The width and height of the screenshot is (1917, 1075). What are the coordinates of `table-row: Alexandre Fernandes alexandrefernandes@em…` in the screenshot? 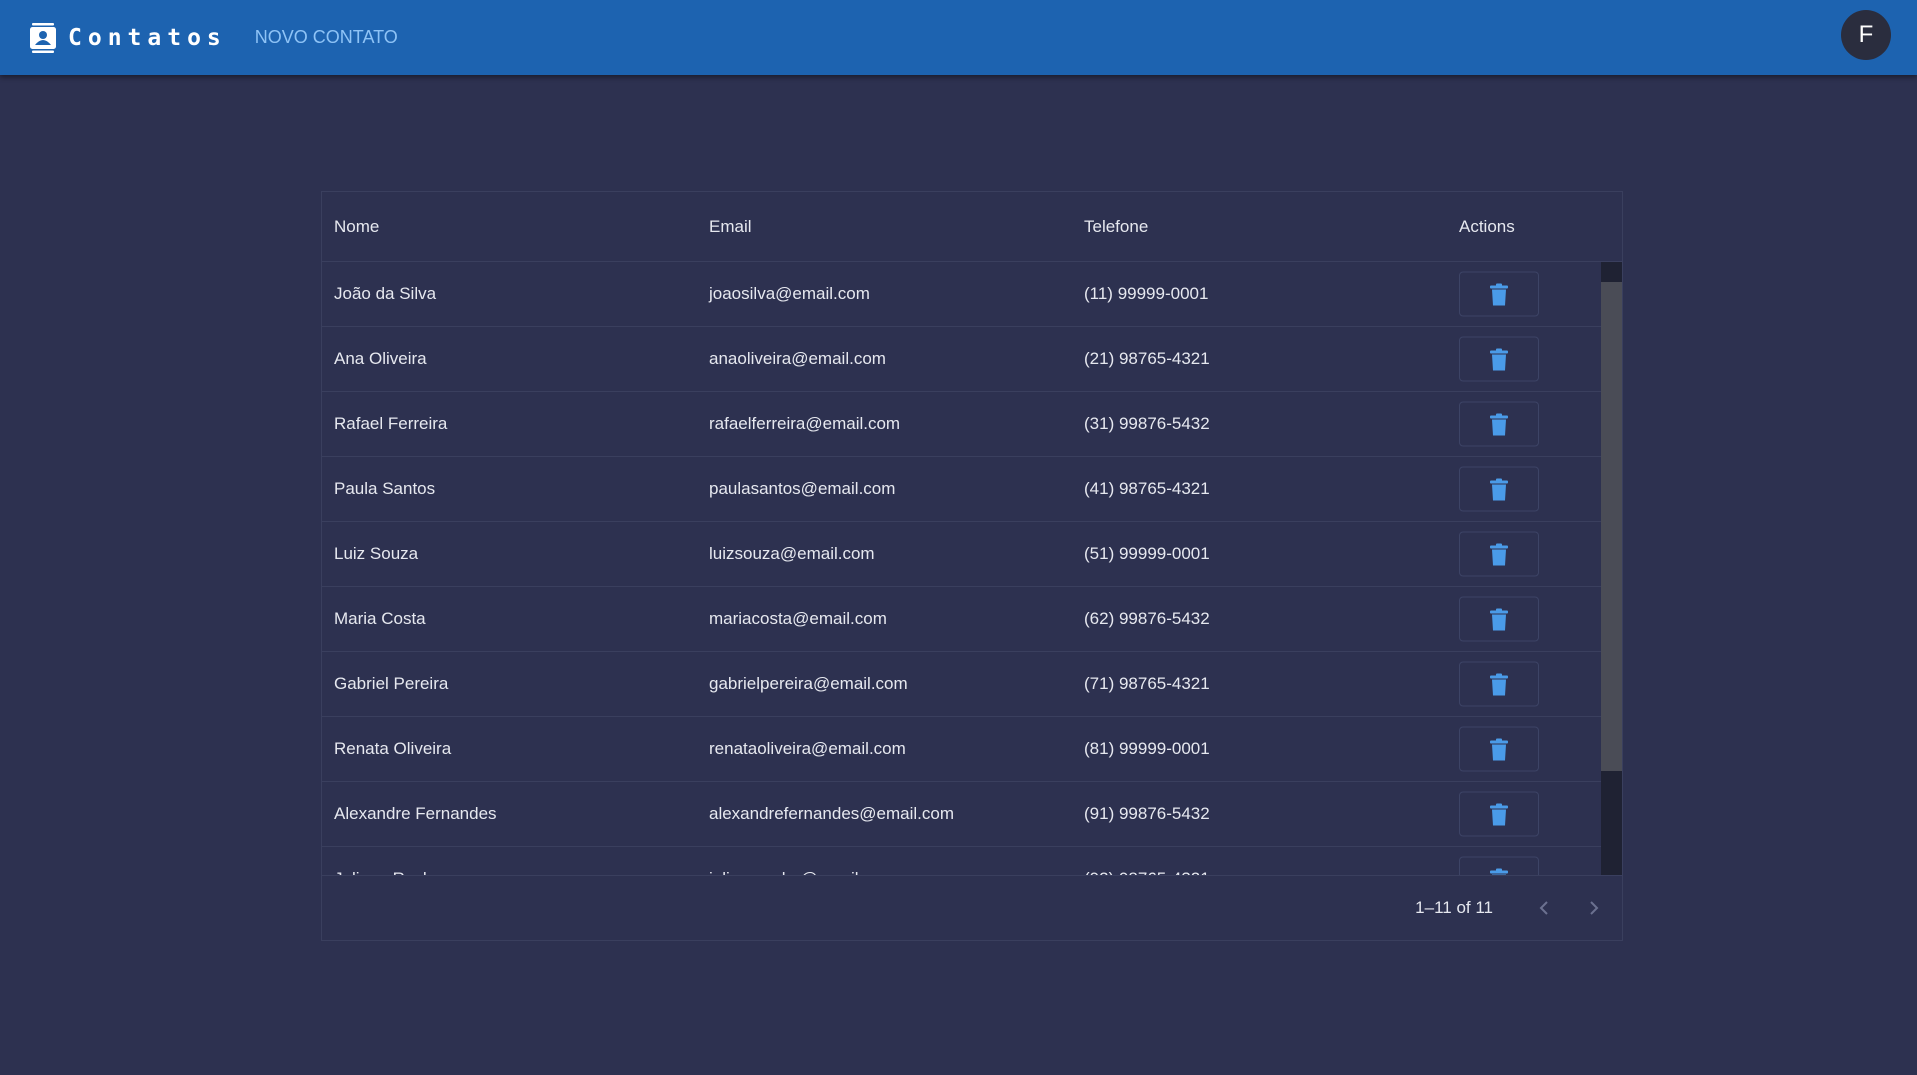 It's located at (972, 814).